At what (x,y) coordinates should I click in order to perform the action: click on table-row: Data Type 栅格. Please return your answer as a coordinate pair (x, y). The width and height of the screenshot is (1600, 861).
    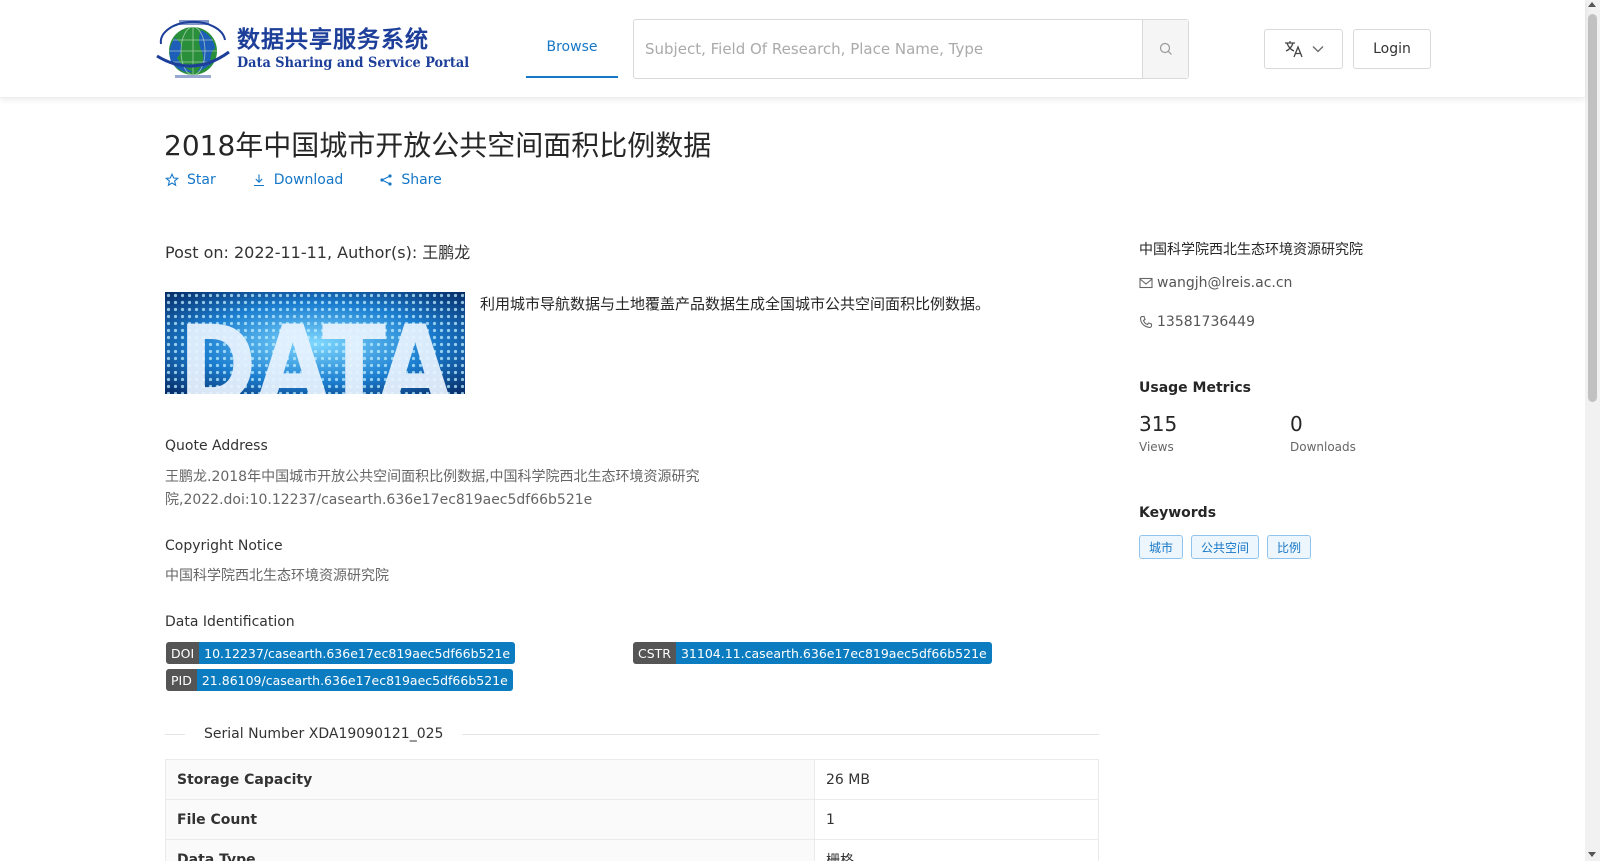
    Looking at the image, I should click on (632, 850).